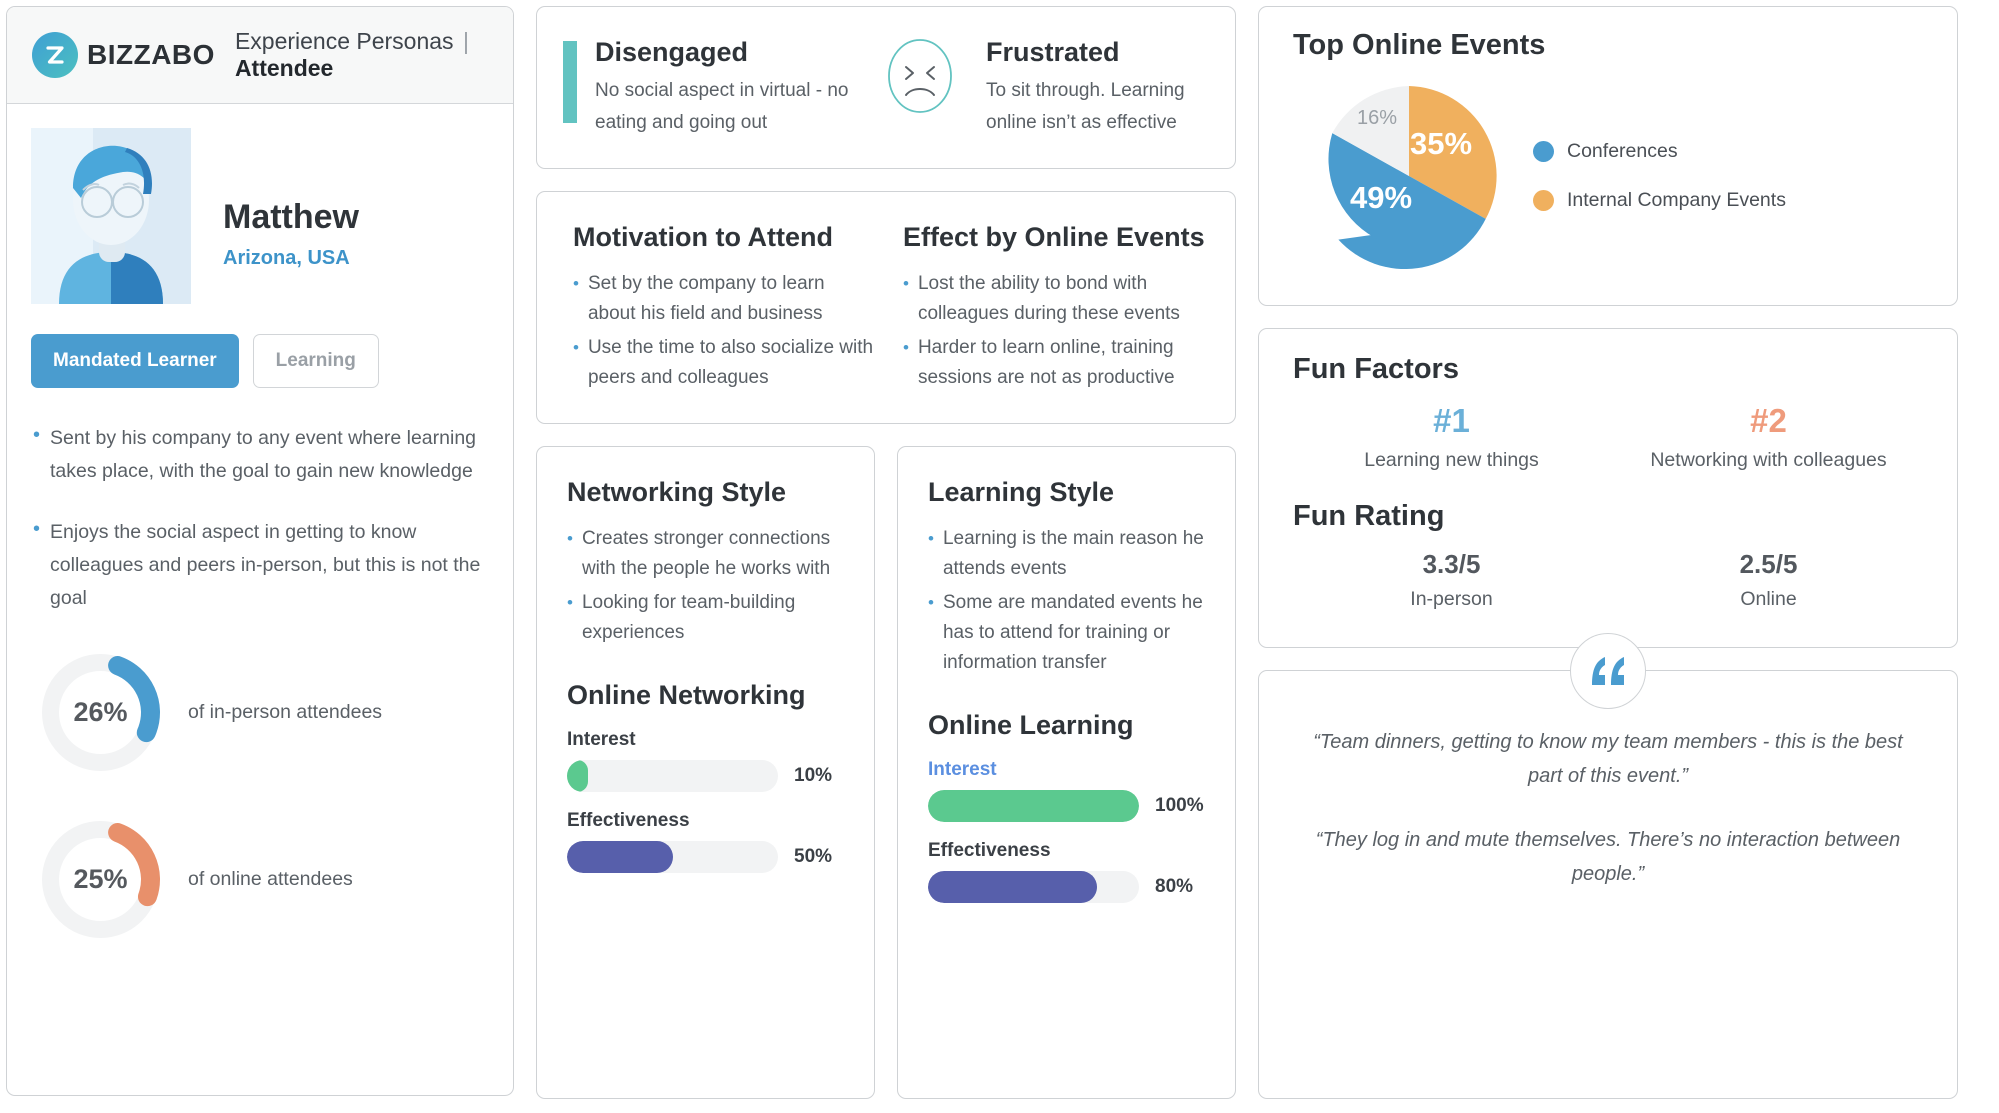  Describe the element at coordinates (813, 775) in the screenshot. I see `bar-value-interest: 10%` at that location.